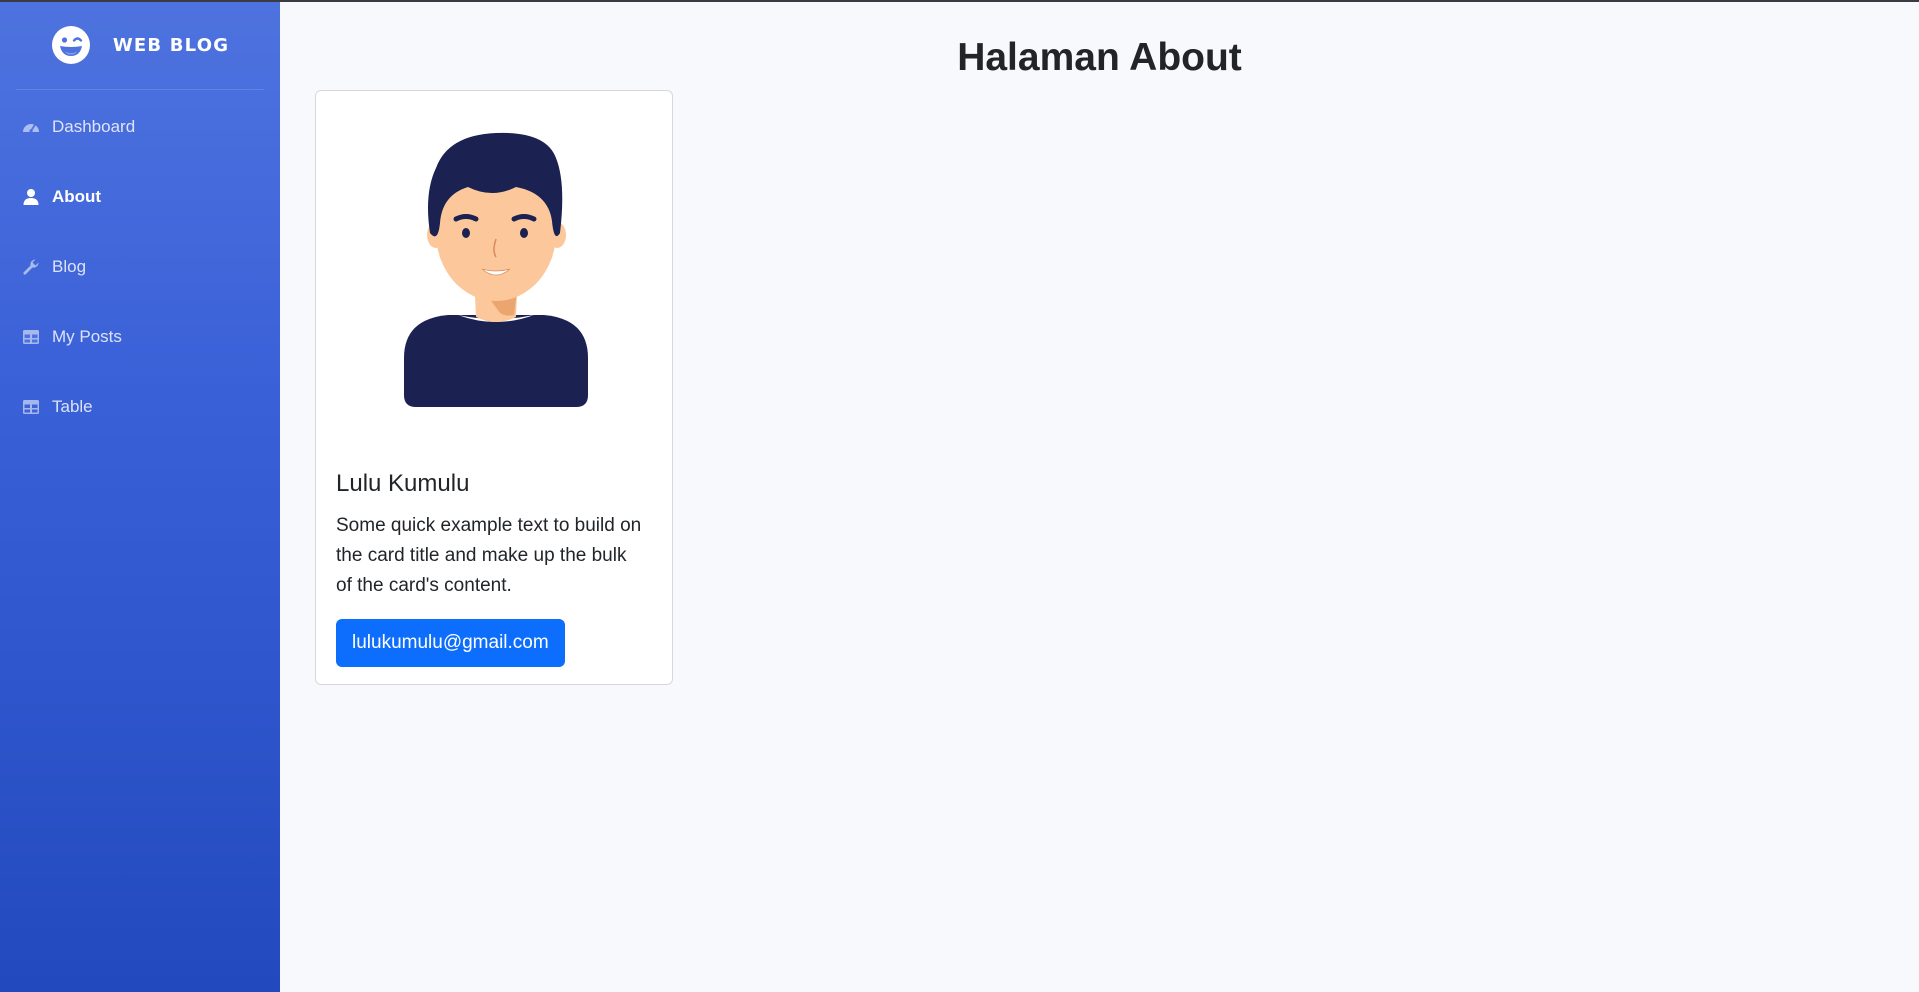 The image size is (1919, 992). Describe the element at coordinates (31, 267) in the screenshot. I see `wrench-icon` at that location.